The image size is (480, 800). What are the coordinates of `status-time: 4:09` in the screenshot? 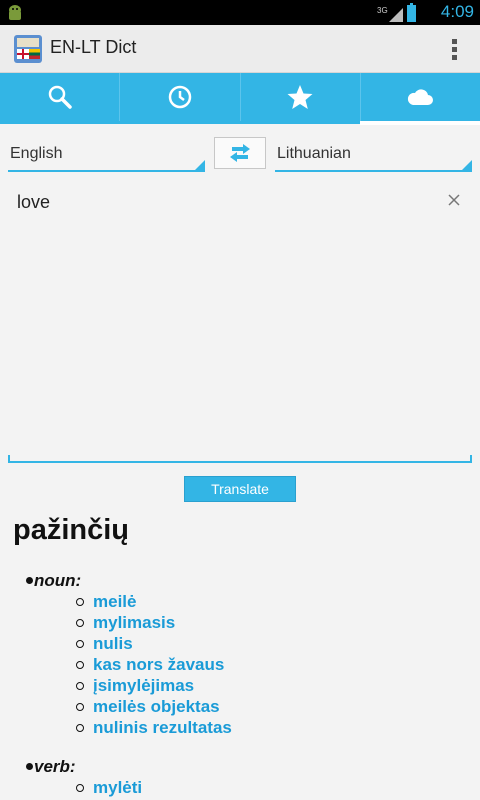 It's located at (457, 11).